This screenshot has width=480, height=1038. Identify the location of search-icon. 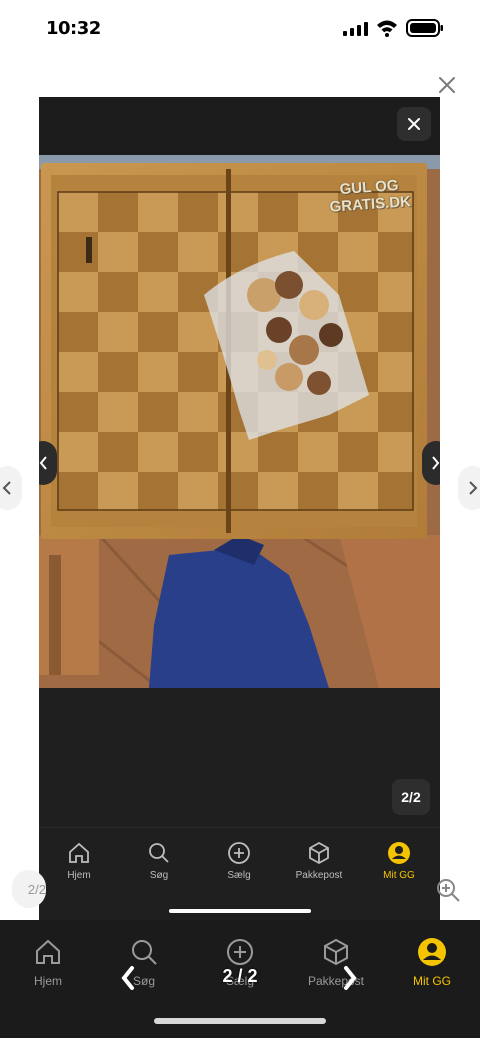
(159, 853).